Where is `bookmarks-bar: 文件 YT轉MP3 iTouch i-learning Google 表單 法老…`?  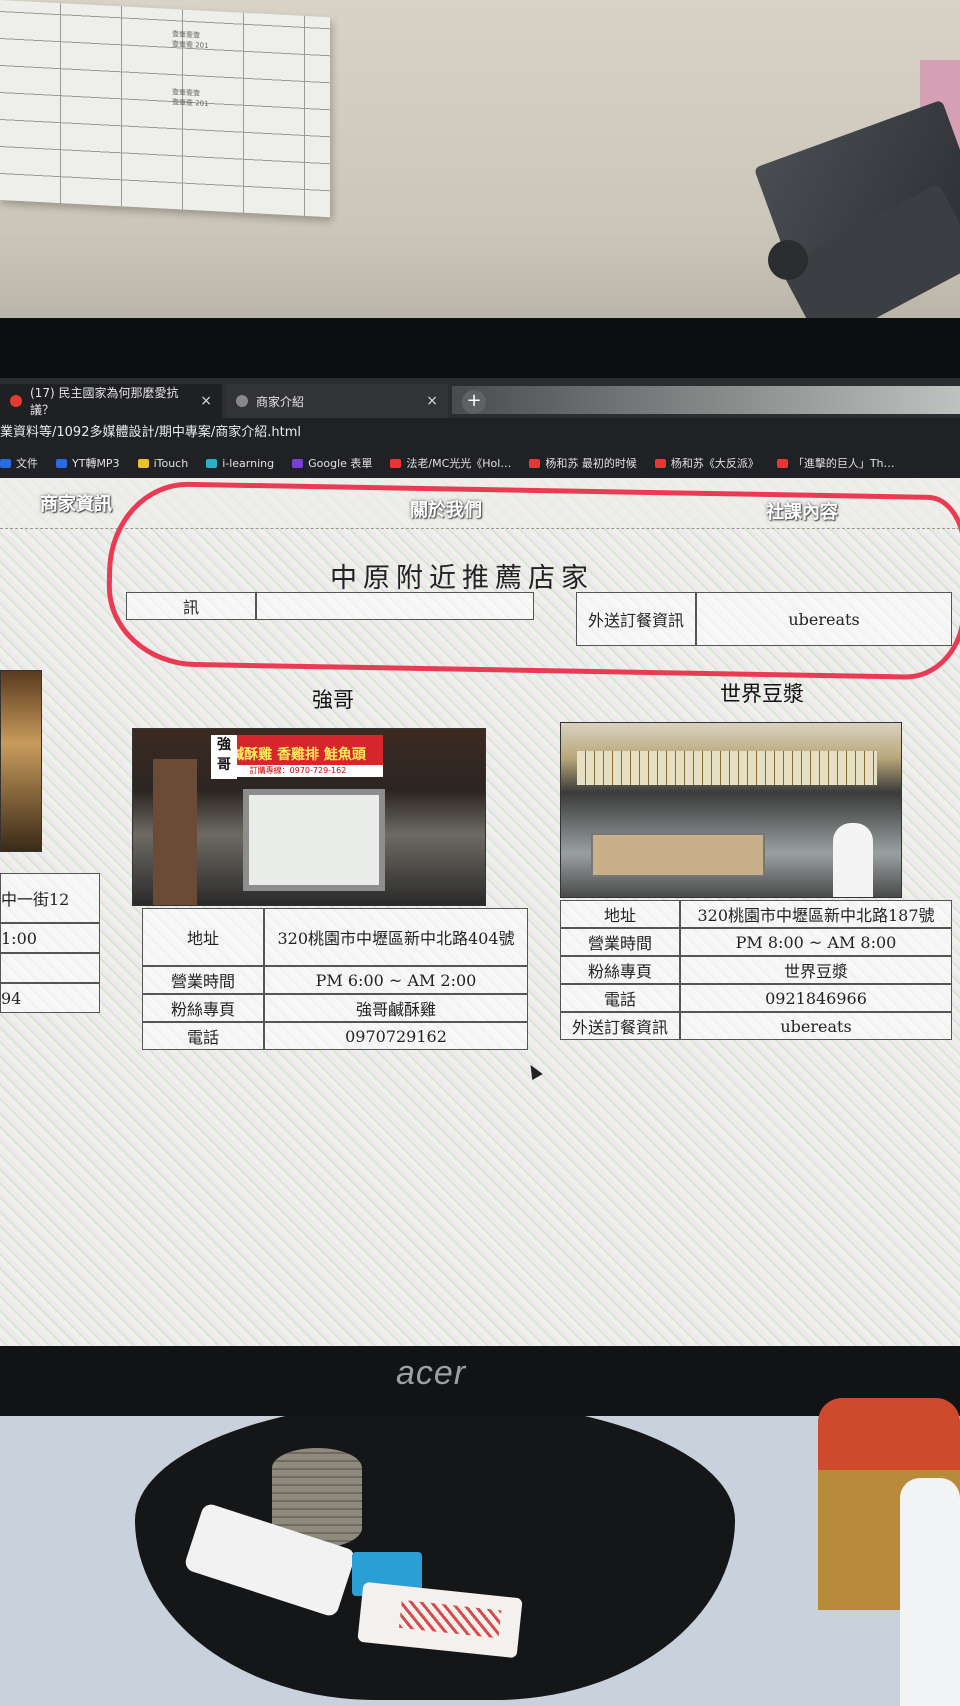 bookmarks-bar: 文件 YT轉MP3 iTouch i-learning Google 表單 法老… is located at coordinates (480, 463).